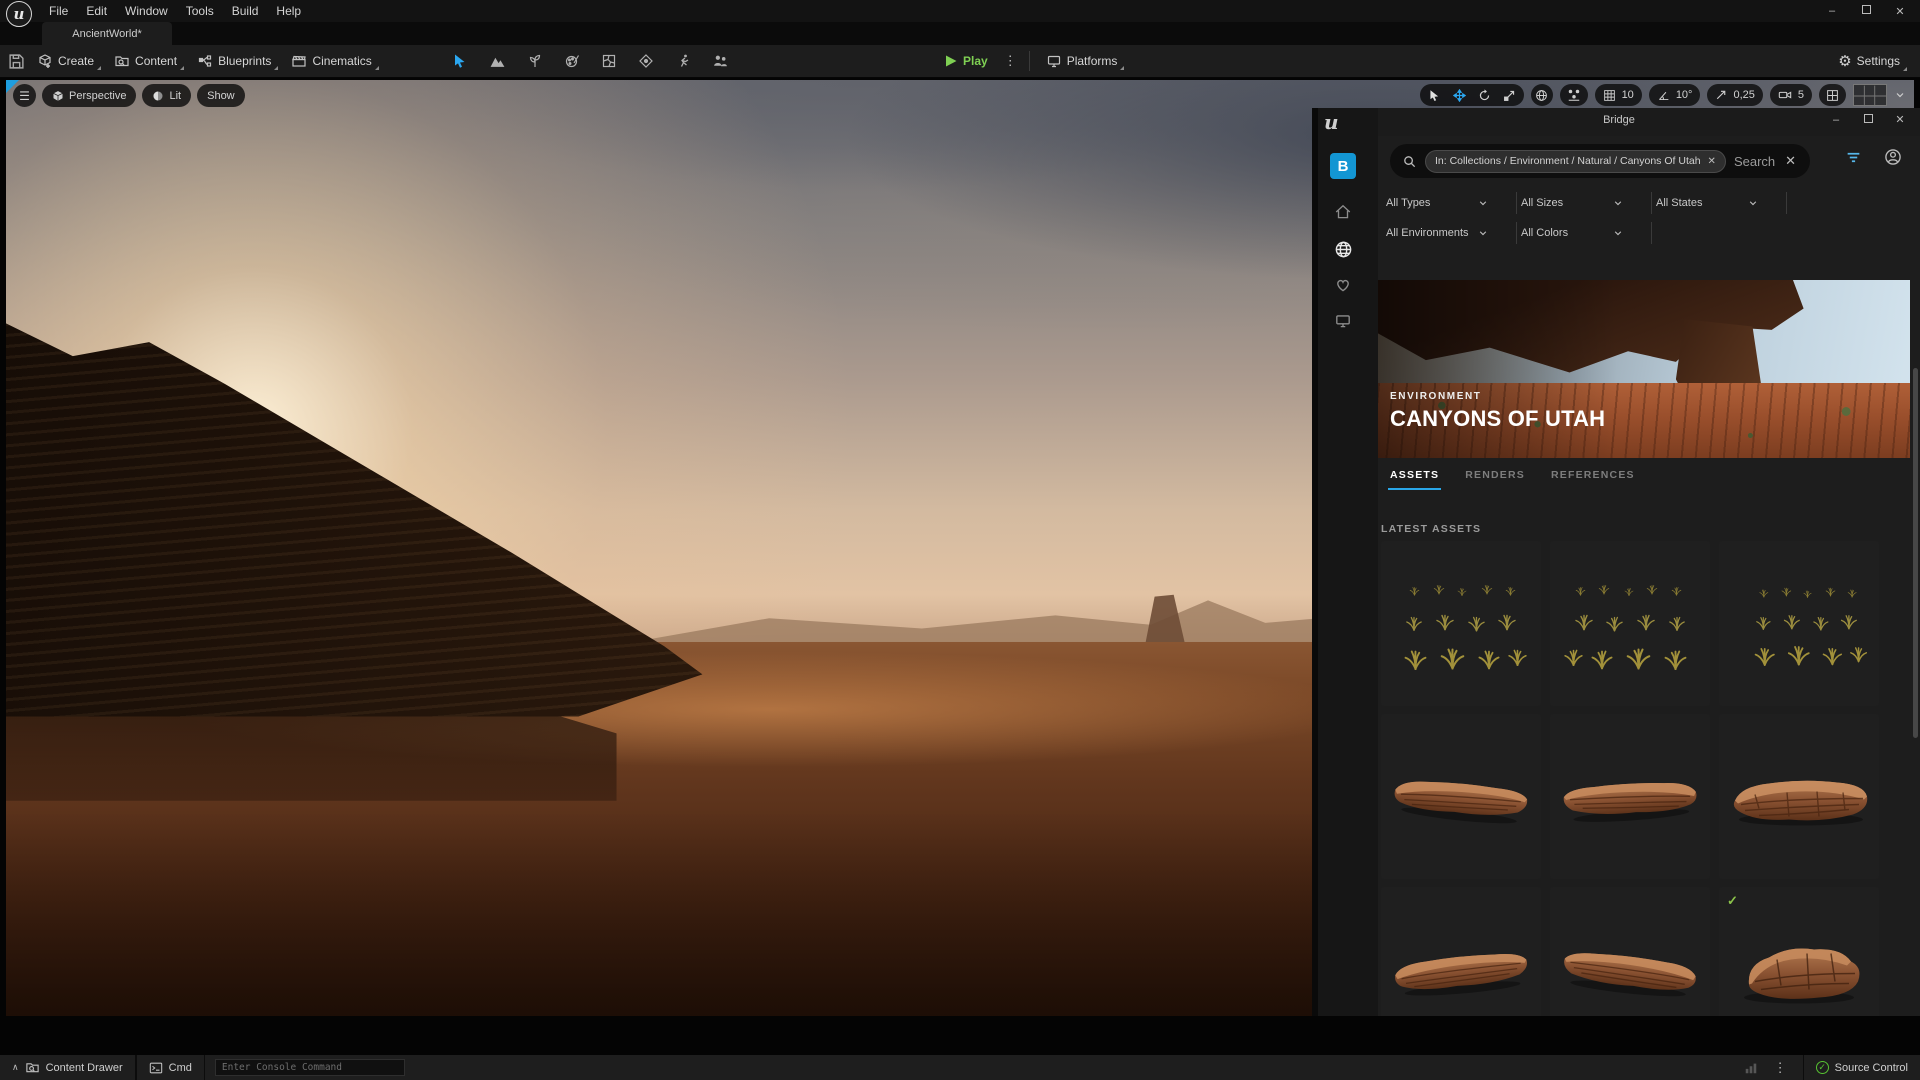 This screenshot has height=1080, width=1920. I want to click on animation-mode-icon, so click(683, 61).